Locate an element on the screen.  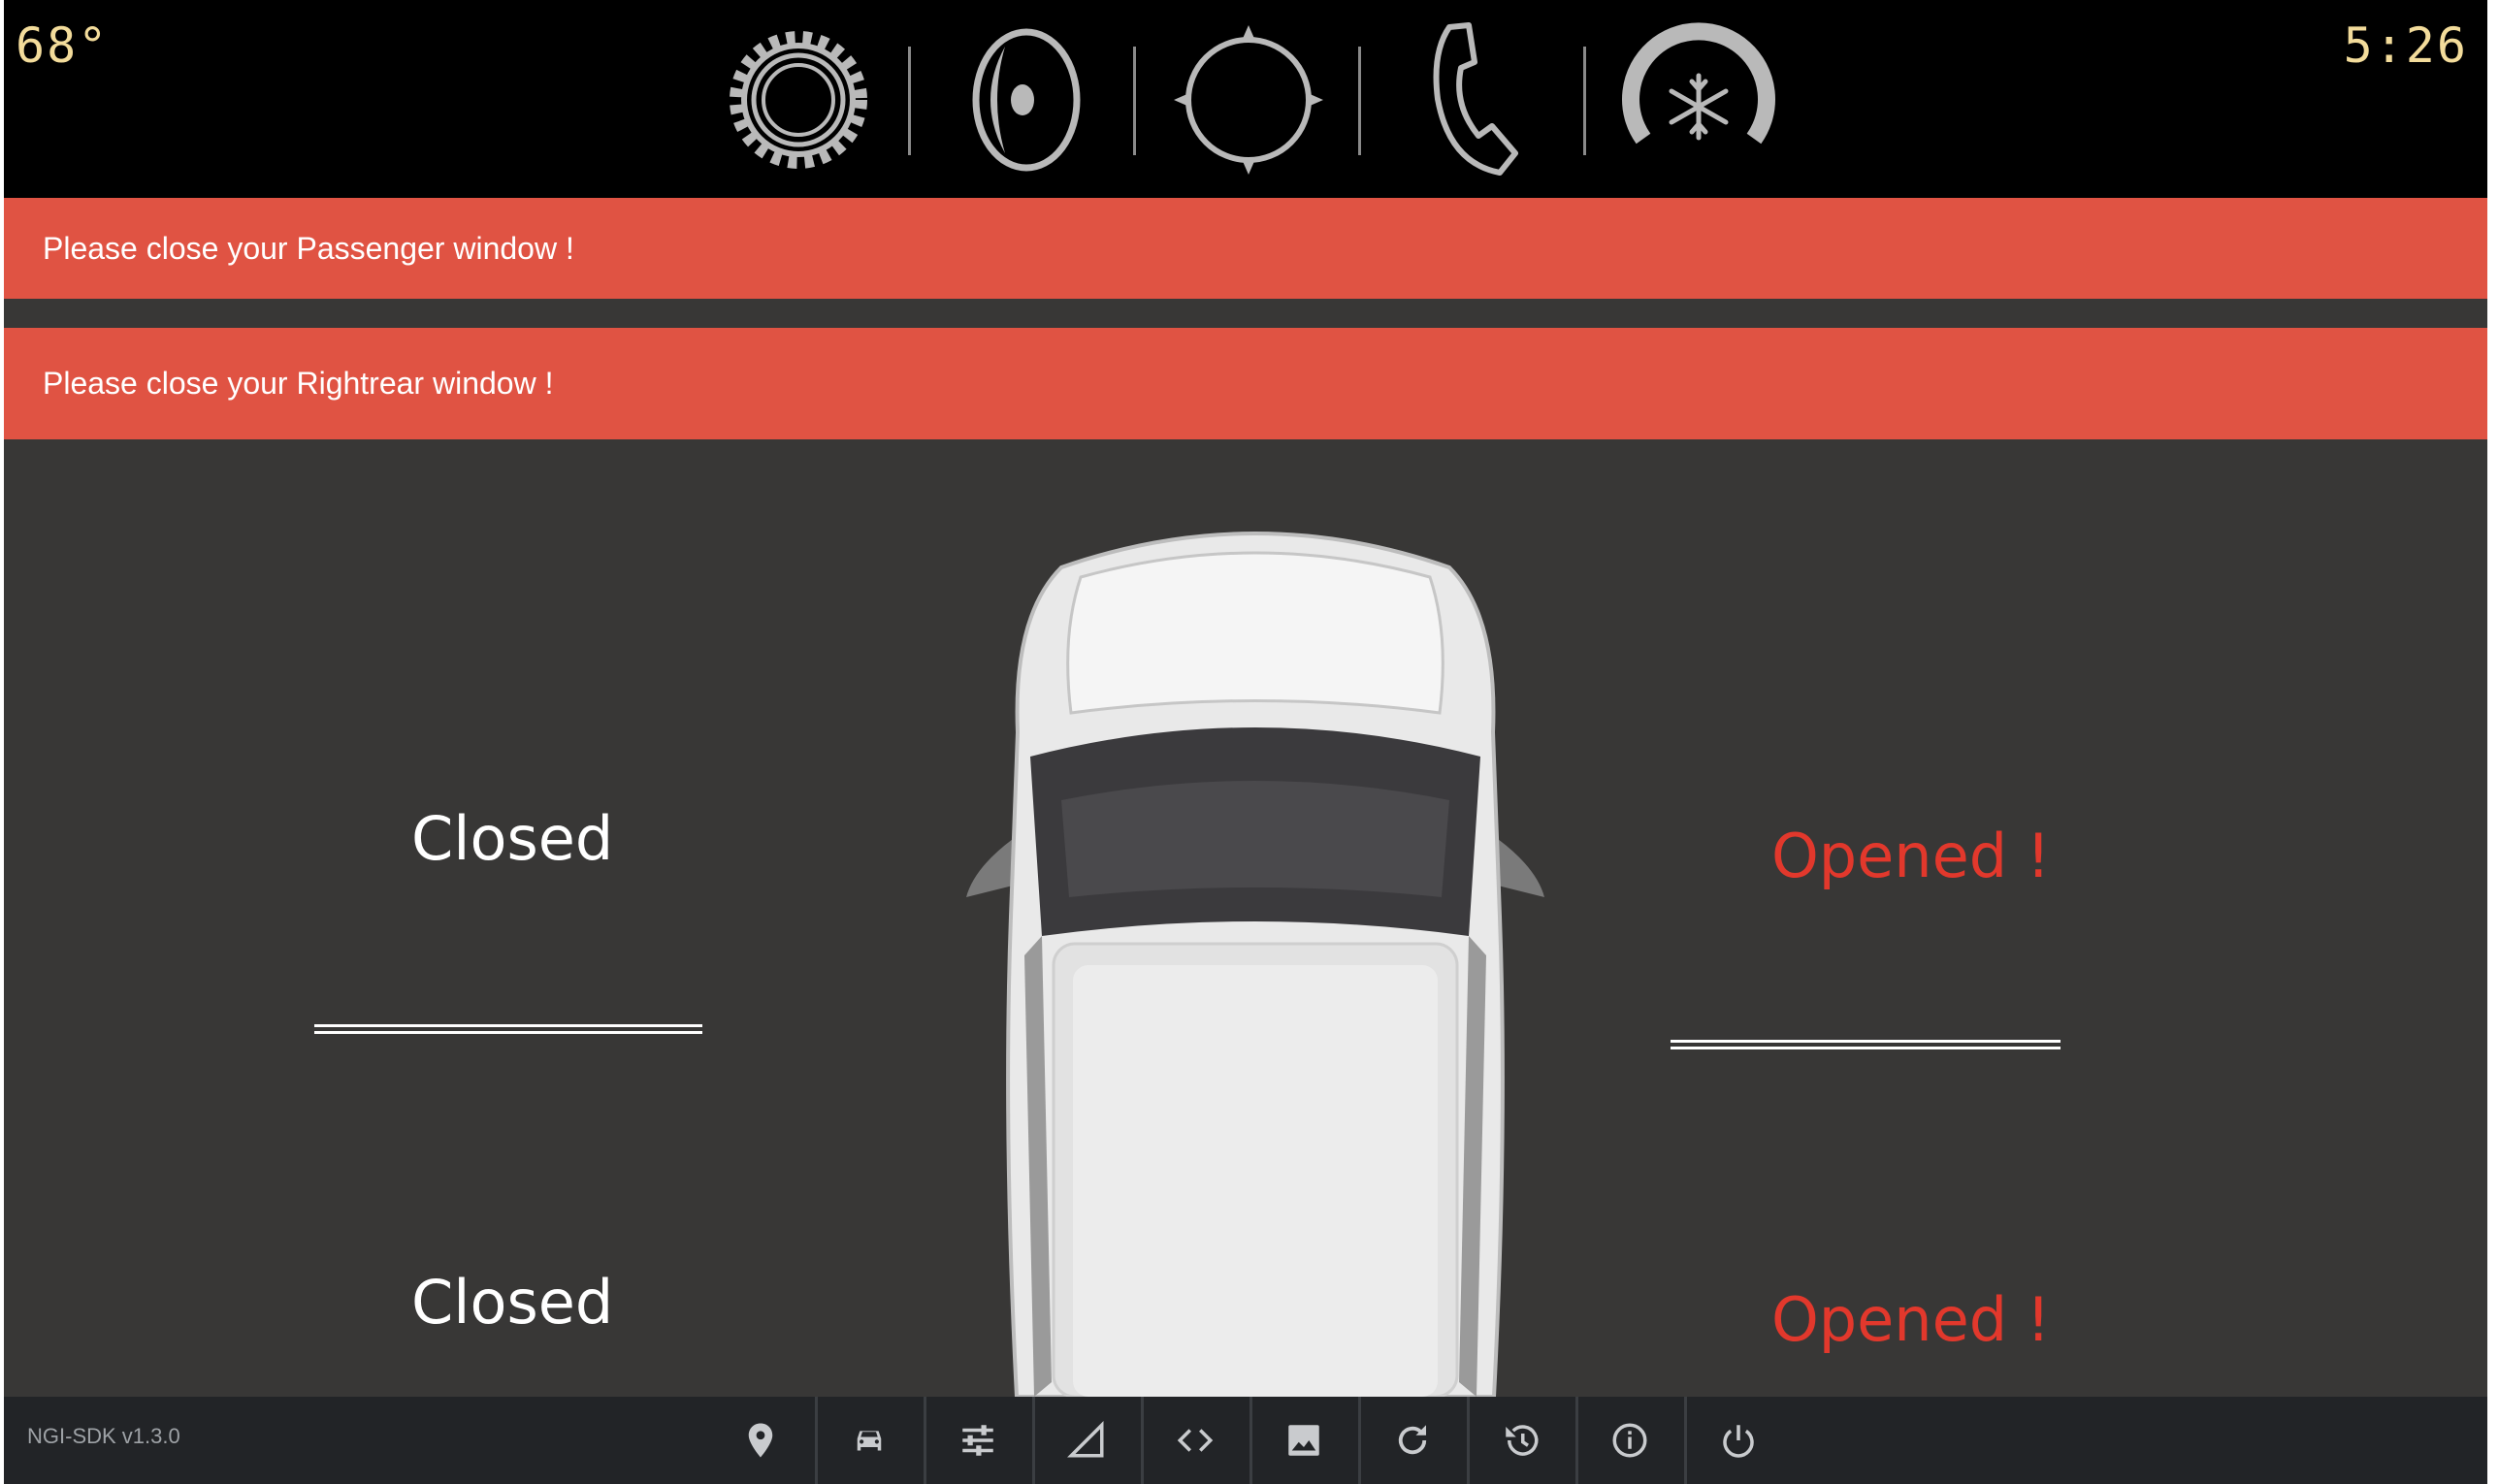
rightrear-window-status: Opened ! is located at coordinates (1911, 1319).